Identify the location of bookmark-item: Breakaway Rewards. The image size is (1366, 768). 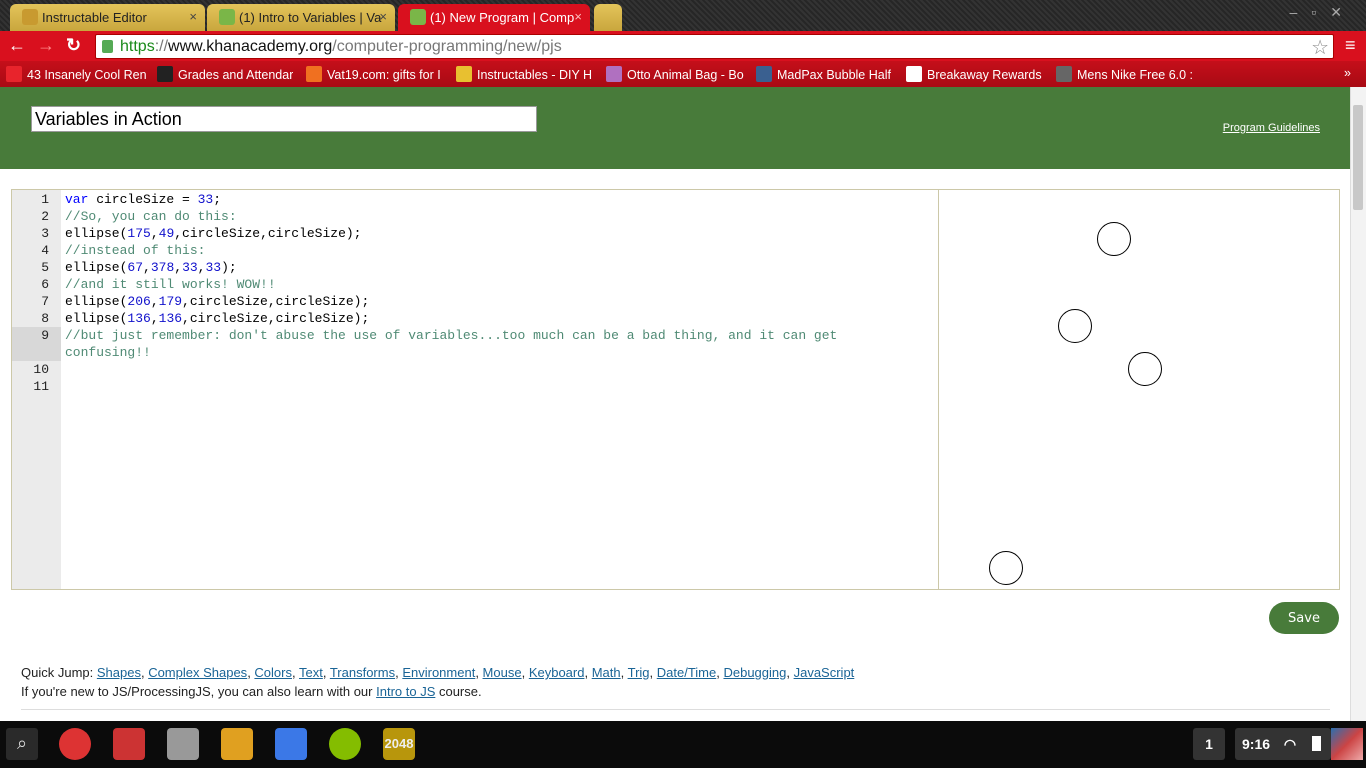
(974, 74).